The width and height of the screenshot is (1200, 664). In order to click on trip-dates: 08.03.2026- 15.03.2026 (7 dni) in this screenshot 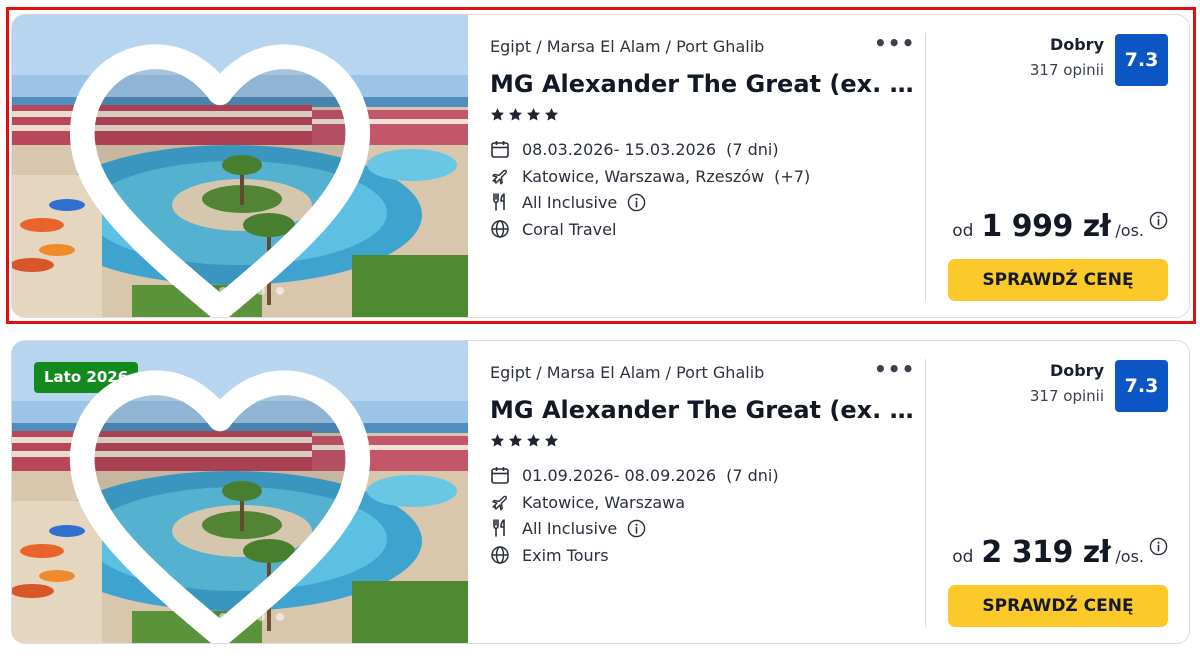, I will do `click(634, 149)`.